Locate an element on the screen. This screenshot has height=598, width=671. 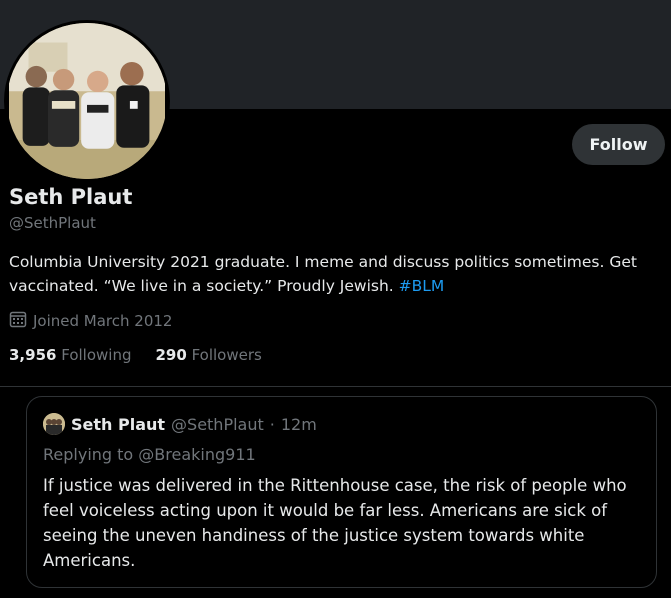
calendar-icon is located at coordinates (18, 321).